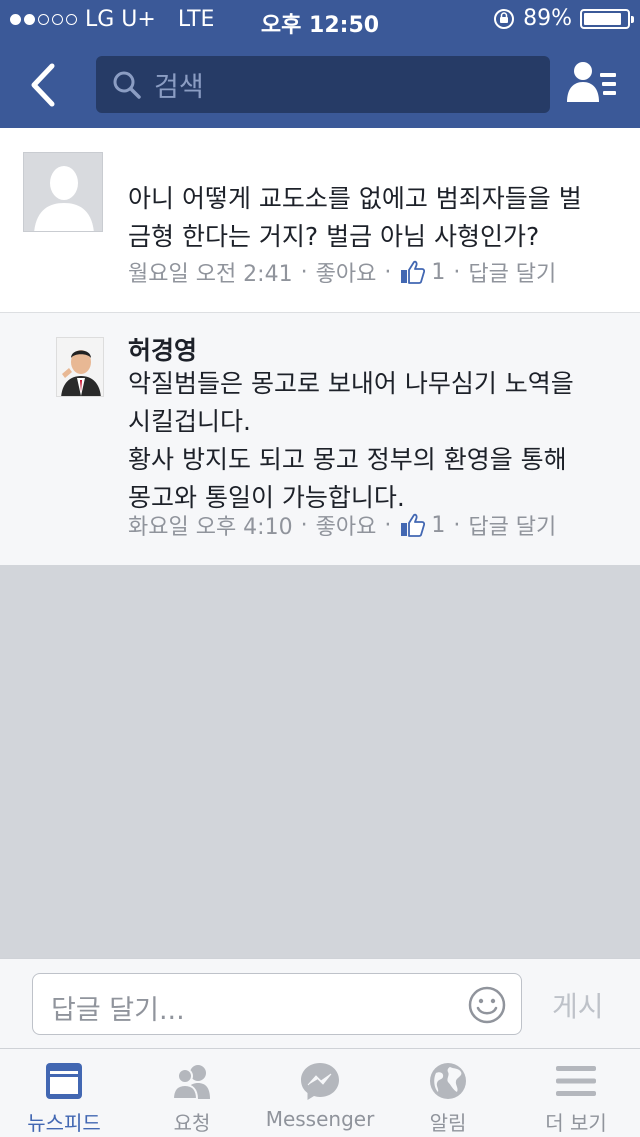 The width and height of the screenshot is (640, 1137). What do you see at coordinates (320, 20) in the screenshot?
I see `status-bar: LG U+ LTE 오후 12:50 89%` at bounding box center [320, 20].